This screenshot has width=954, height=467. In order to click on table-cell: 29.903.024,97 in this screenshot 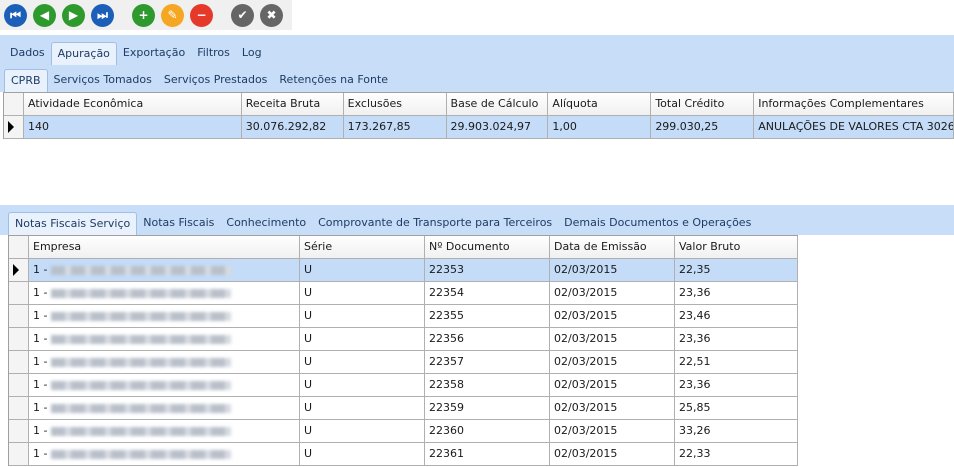, I will do `click(497, 127)`.